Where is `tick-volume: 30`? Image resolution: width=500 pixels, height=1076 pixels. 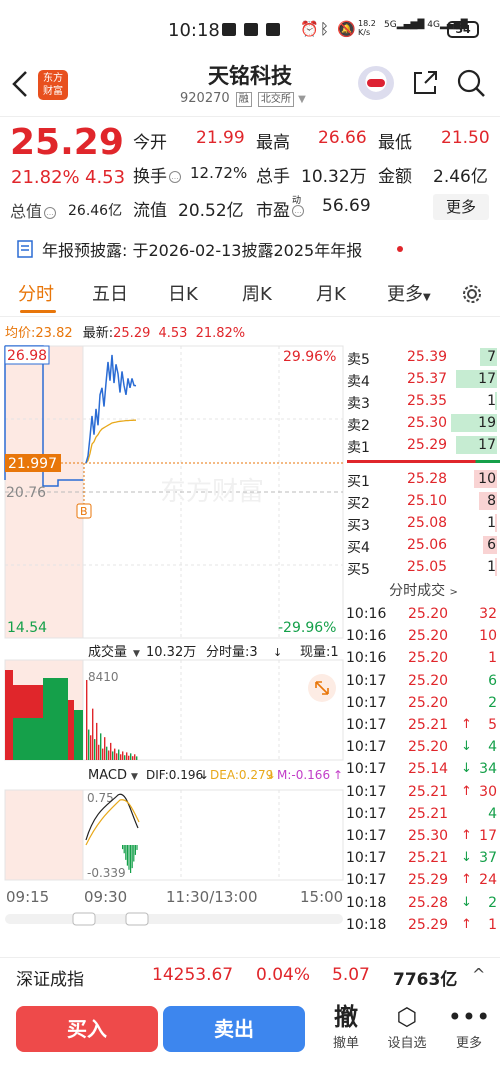
tick-volume: 30 is located at coordinates (488, 791).